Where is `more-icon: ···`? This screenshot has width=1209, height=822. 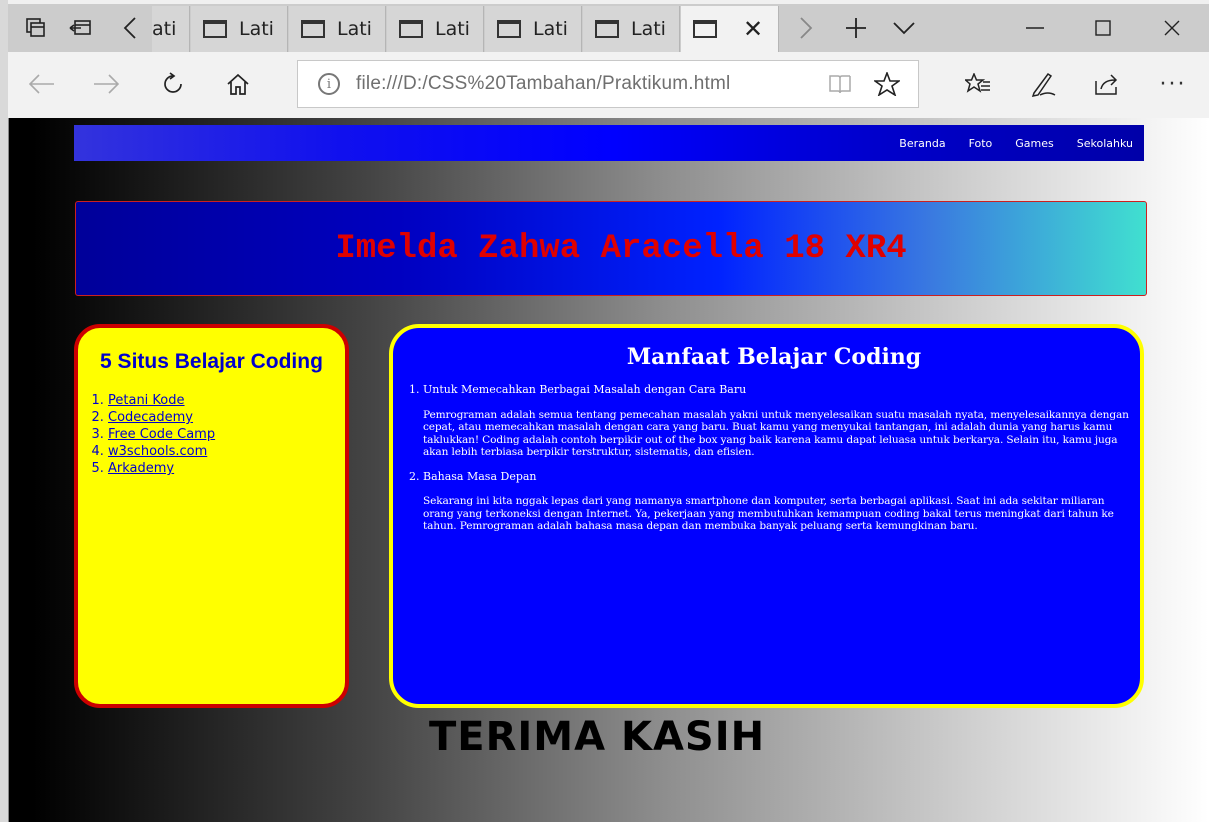
more-icon: ··· is located at coordinates (1173, 84).